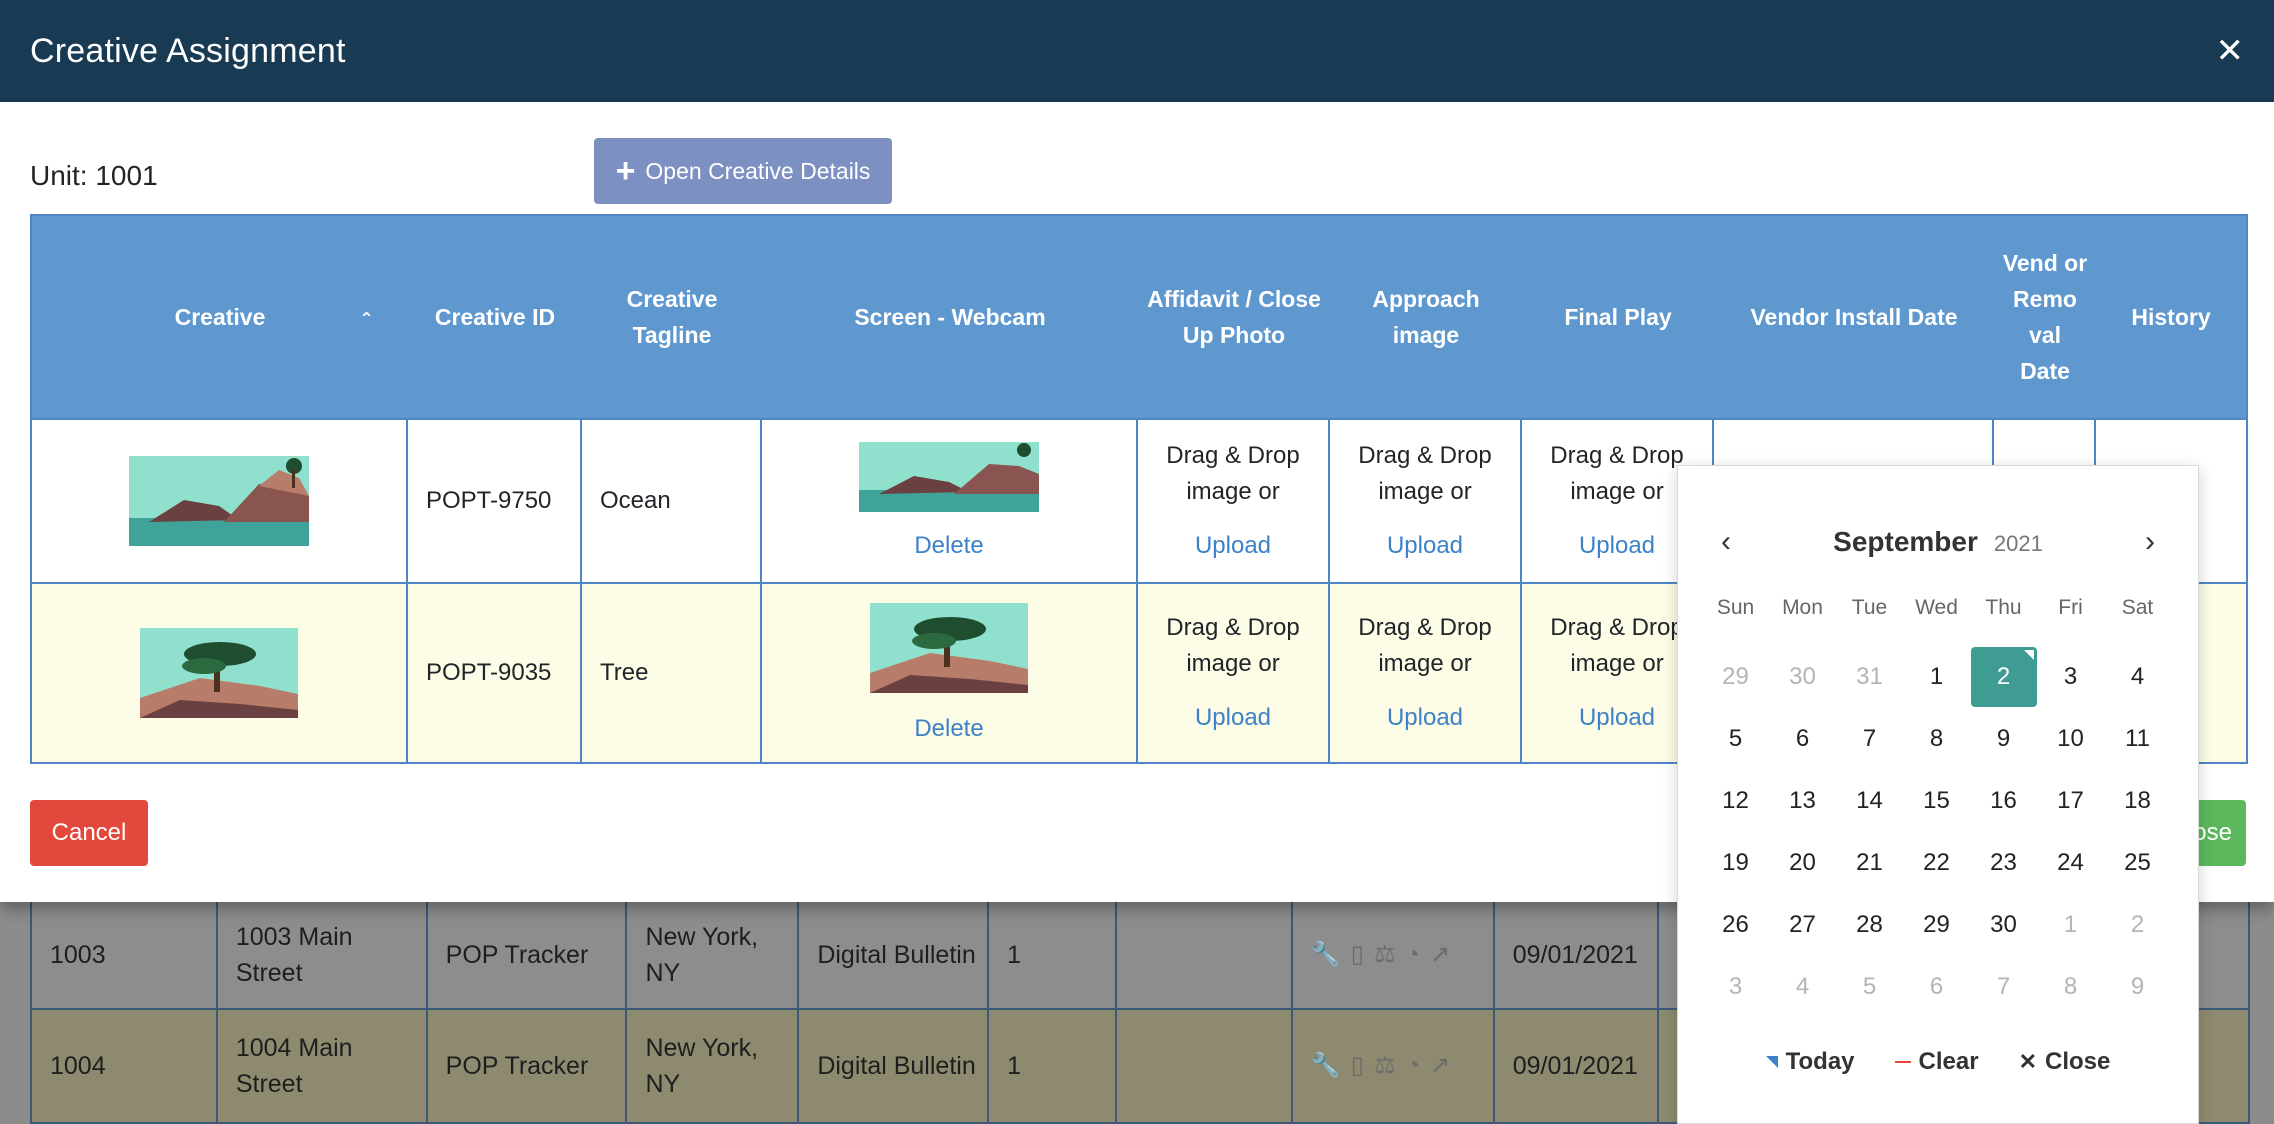  Describe the element at coordinates (949, 648) in the screenshot. I see `tree-webcam-image` at that location.